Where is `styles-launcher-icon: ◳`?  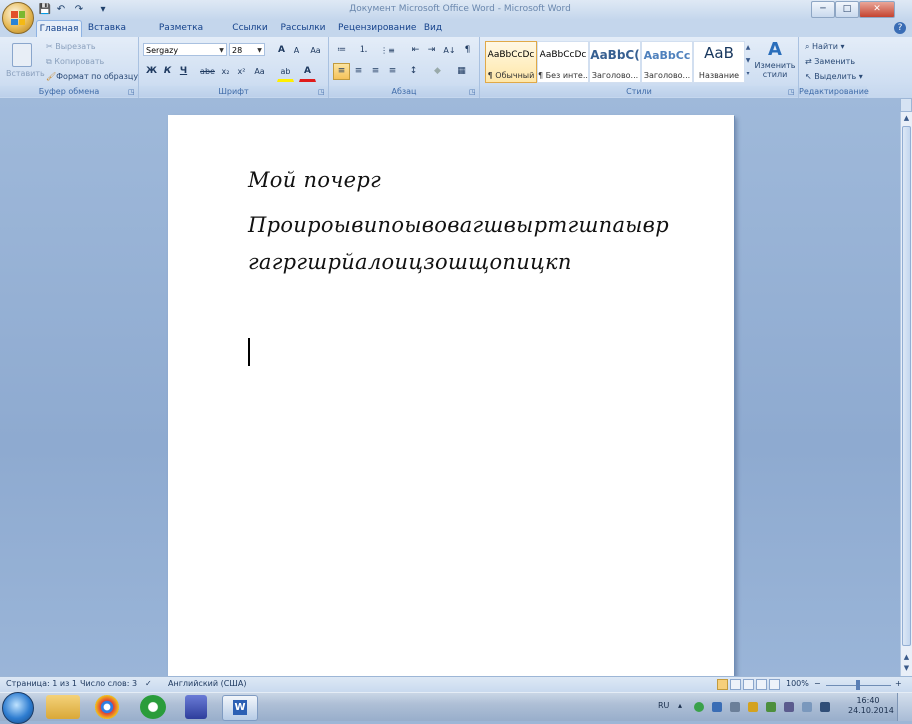
styles-launcher-icon: ◳ is located at coordinates (791, 92).